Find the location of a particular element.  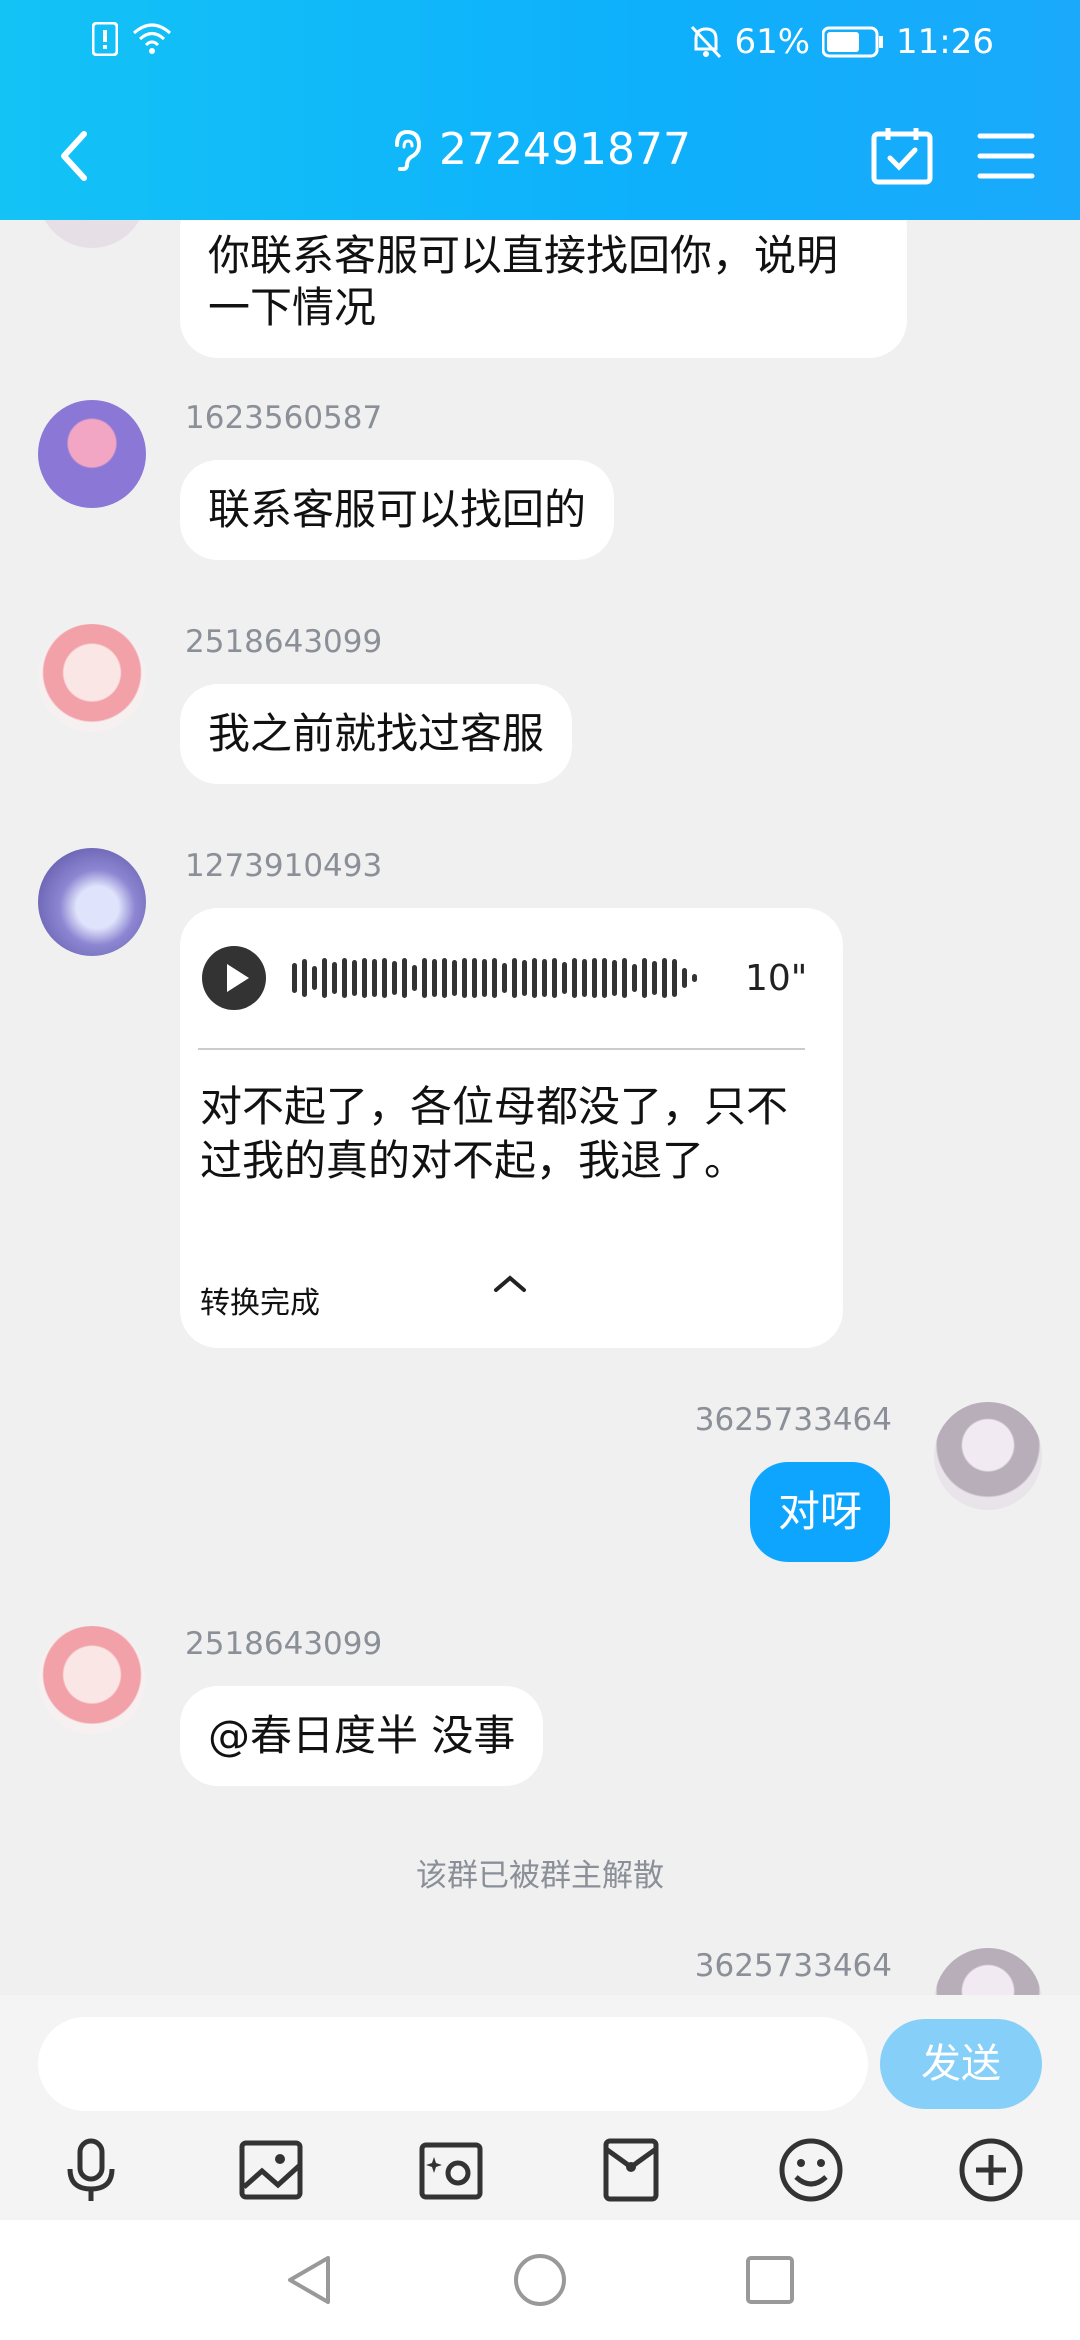

conversion-status: 转换完成 is located at coordinates (260, 1303).